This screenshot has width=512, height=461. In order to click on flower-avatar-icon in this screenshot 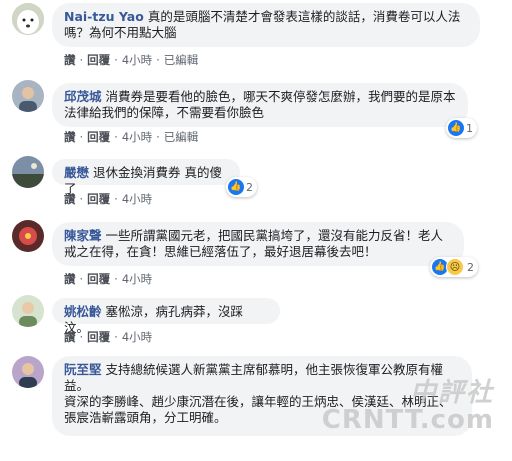, I will do `click(28, 236)`.